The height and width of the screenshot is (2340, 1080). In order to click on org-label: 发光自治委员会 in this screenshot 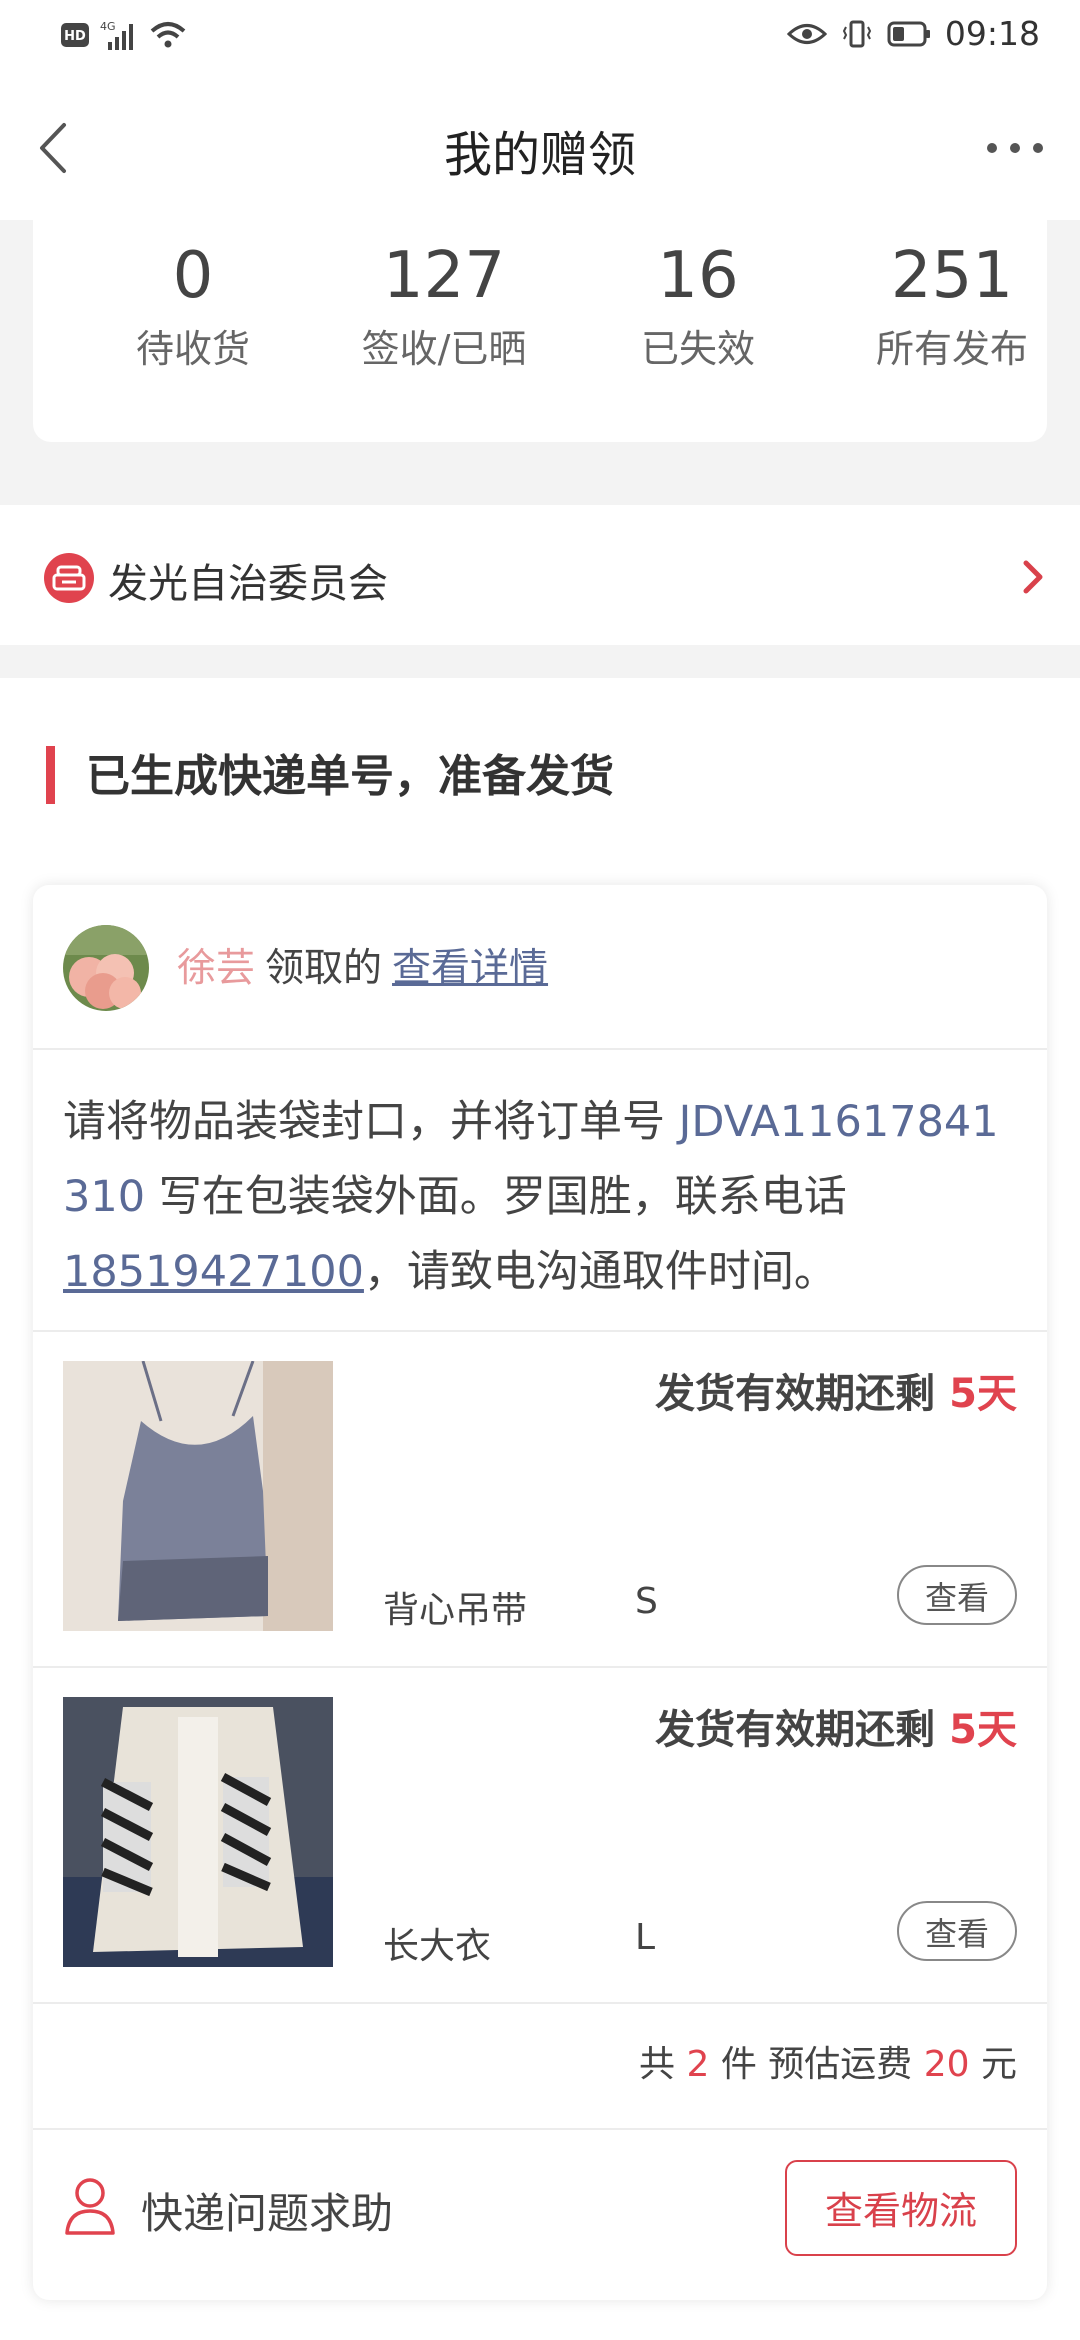, I will do `click(248, 584)`.